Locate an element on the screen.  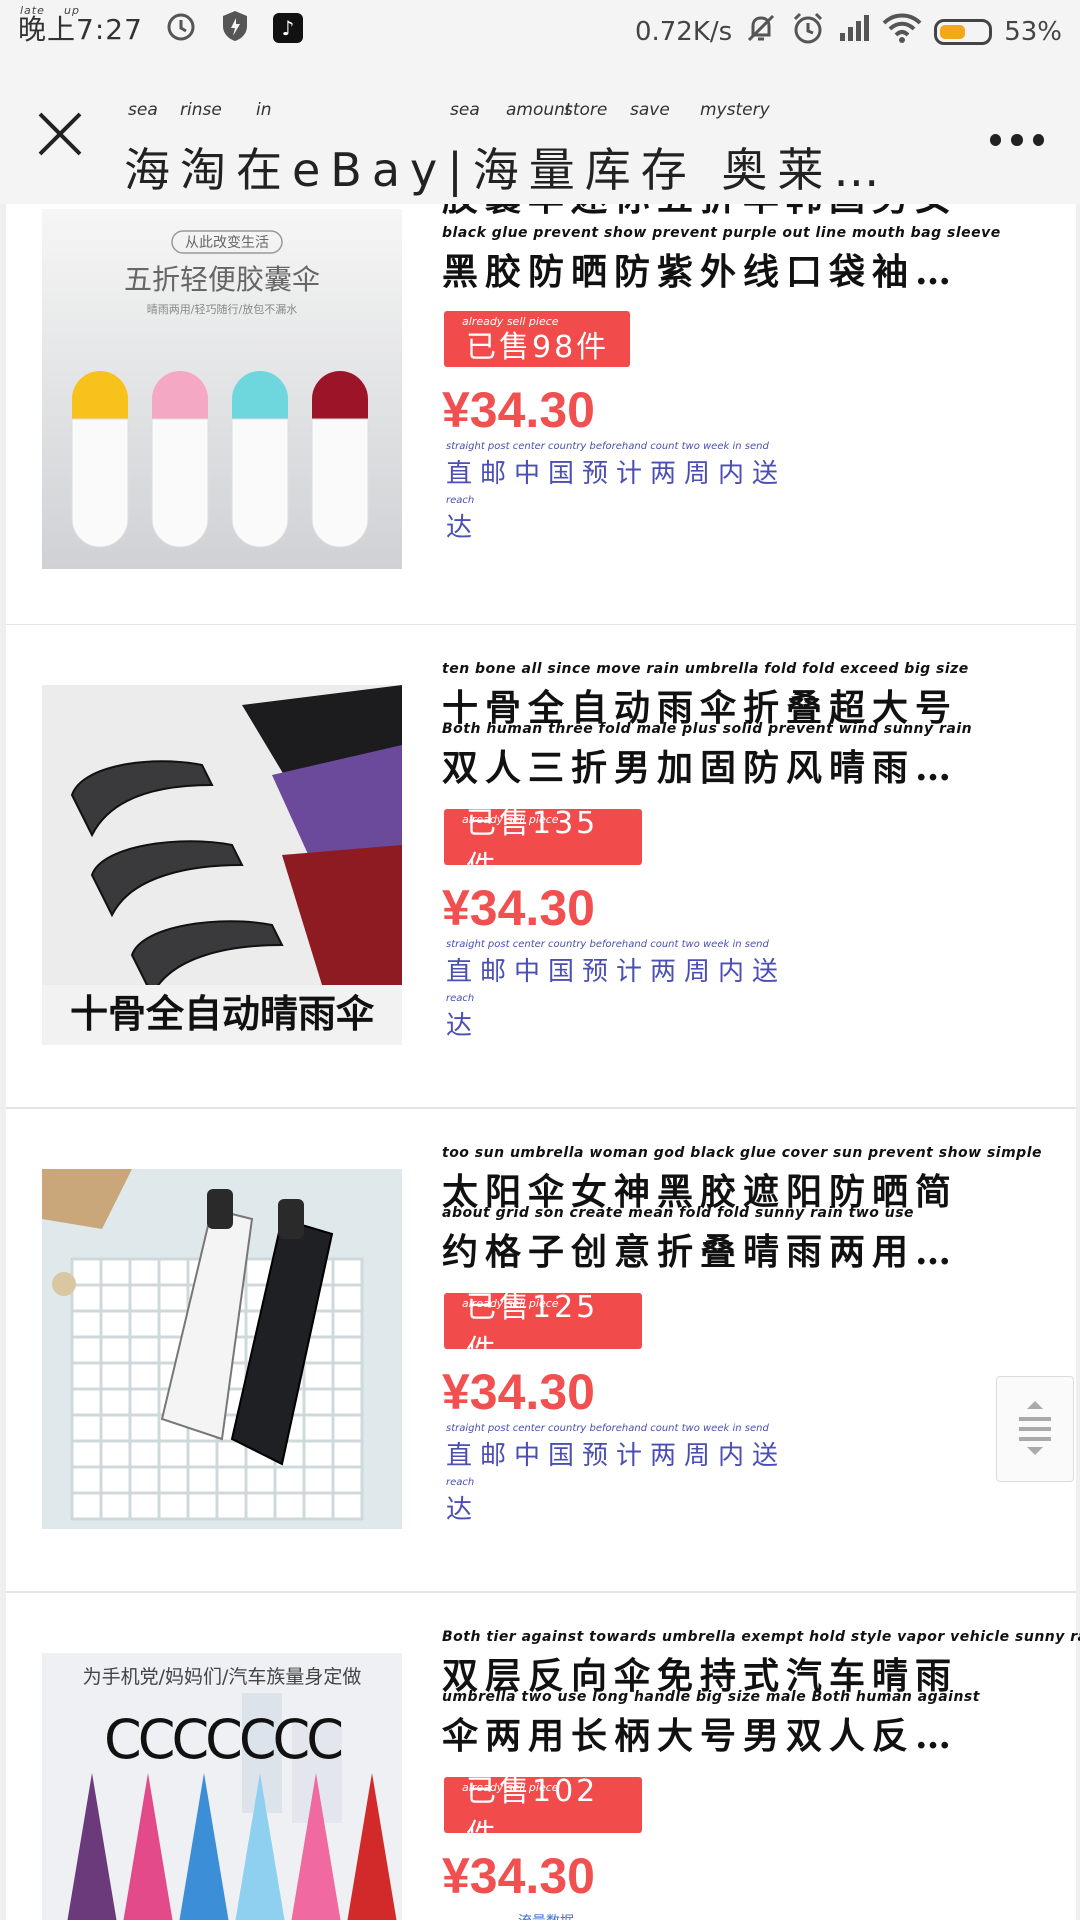
shield-icon is located at coordinates (235, 28).